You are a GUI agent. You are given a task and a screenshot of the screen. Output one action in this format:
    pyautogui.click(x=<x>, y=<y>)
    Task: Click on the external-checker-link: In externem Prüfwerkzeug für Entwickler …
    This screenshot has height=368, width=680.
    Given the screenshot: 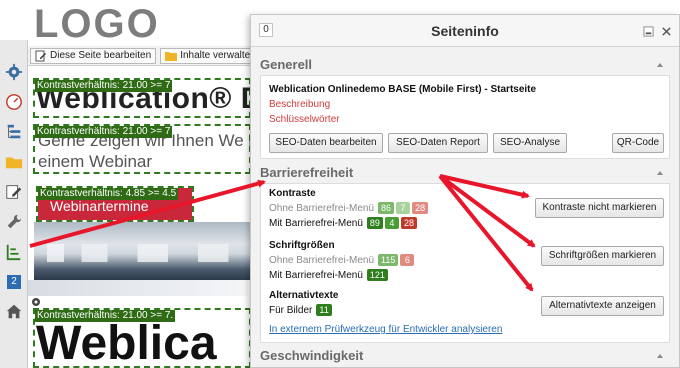 What is the action you would take?
    pyautogui.click(x=385, y=329)
    